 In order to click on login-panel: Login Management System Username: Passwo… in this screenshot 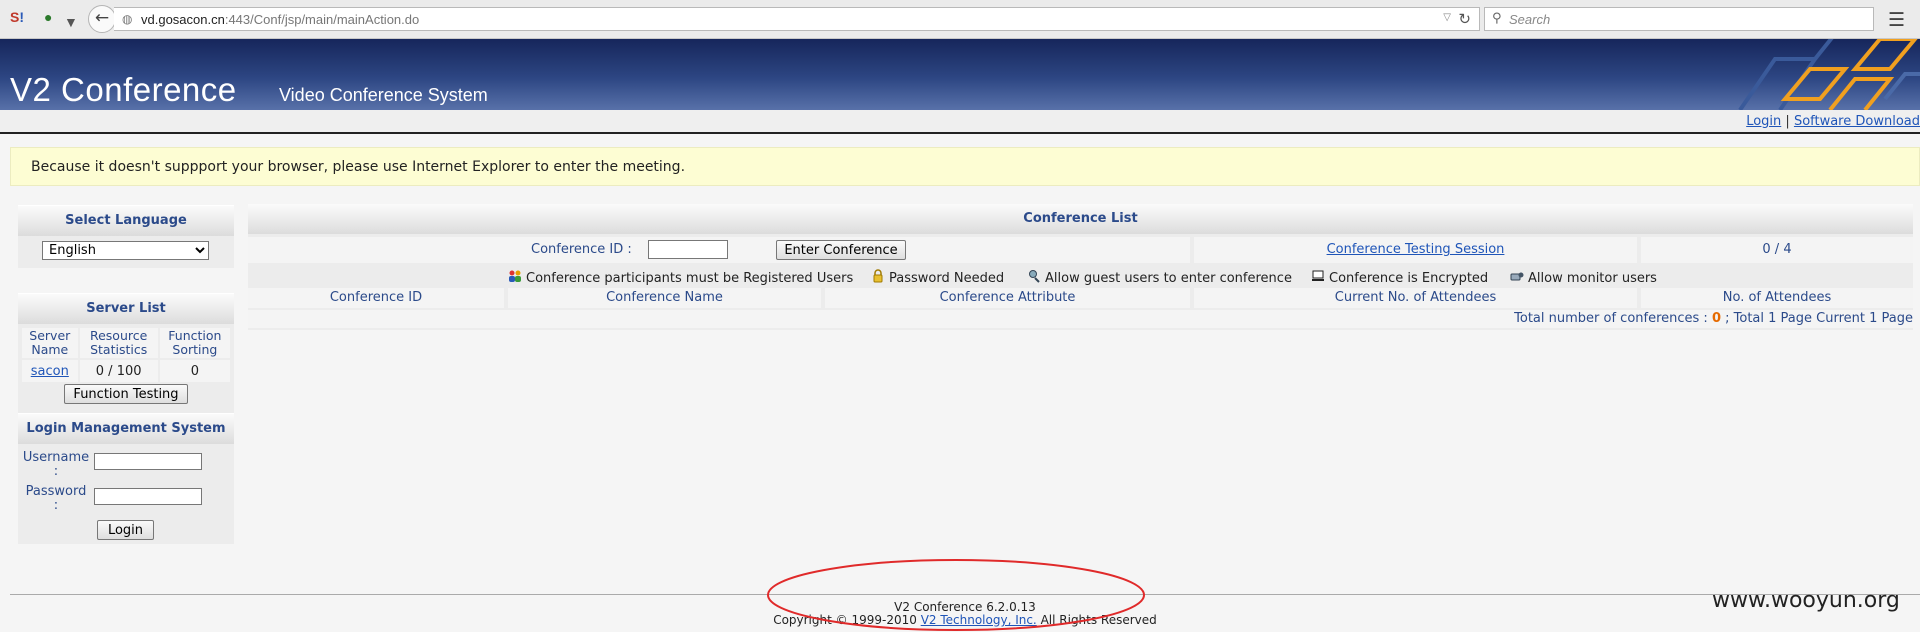, I will do `click(126, 478)`.